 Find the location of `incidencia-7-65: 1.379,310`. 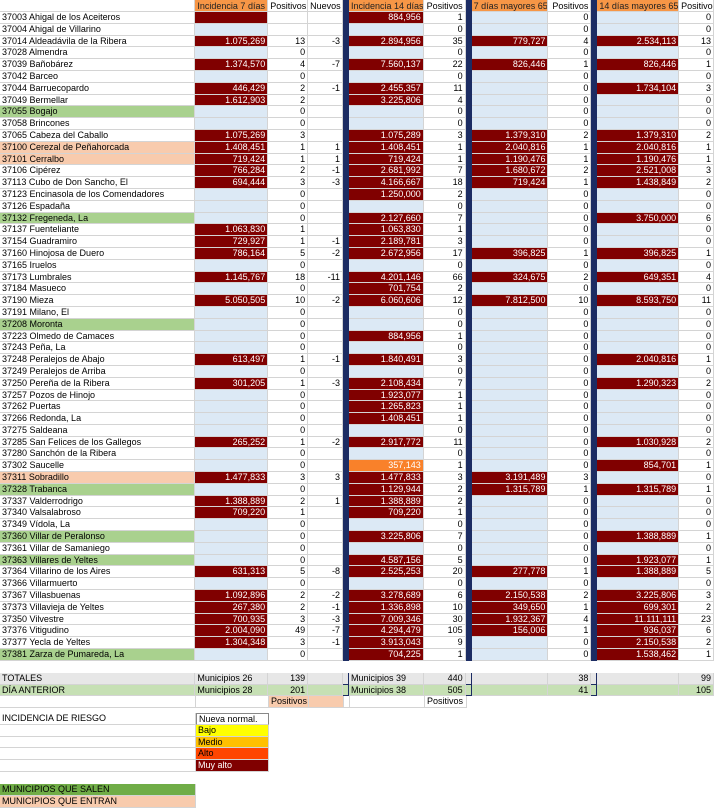

incidencia-7-65: 1.379,310 is located at coordinates (510, 135).